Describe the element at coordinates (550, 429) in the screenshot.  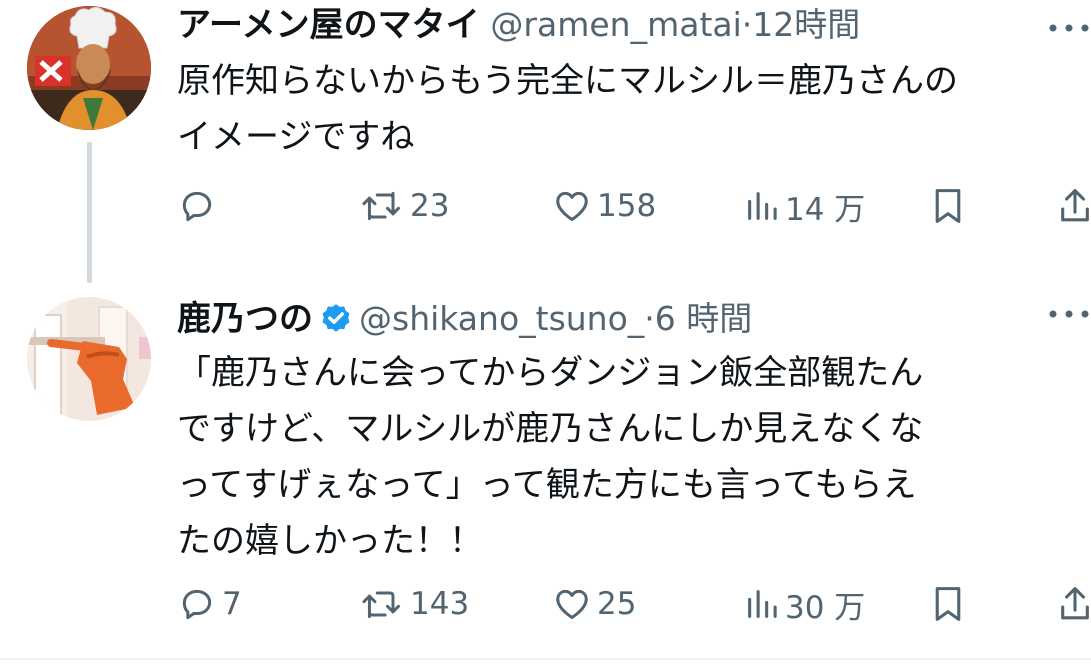
I see `tweet-text-line: ですけど、マルシルが鹿乃さんにしか見えなくな` at that location.